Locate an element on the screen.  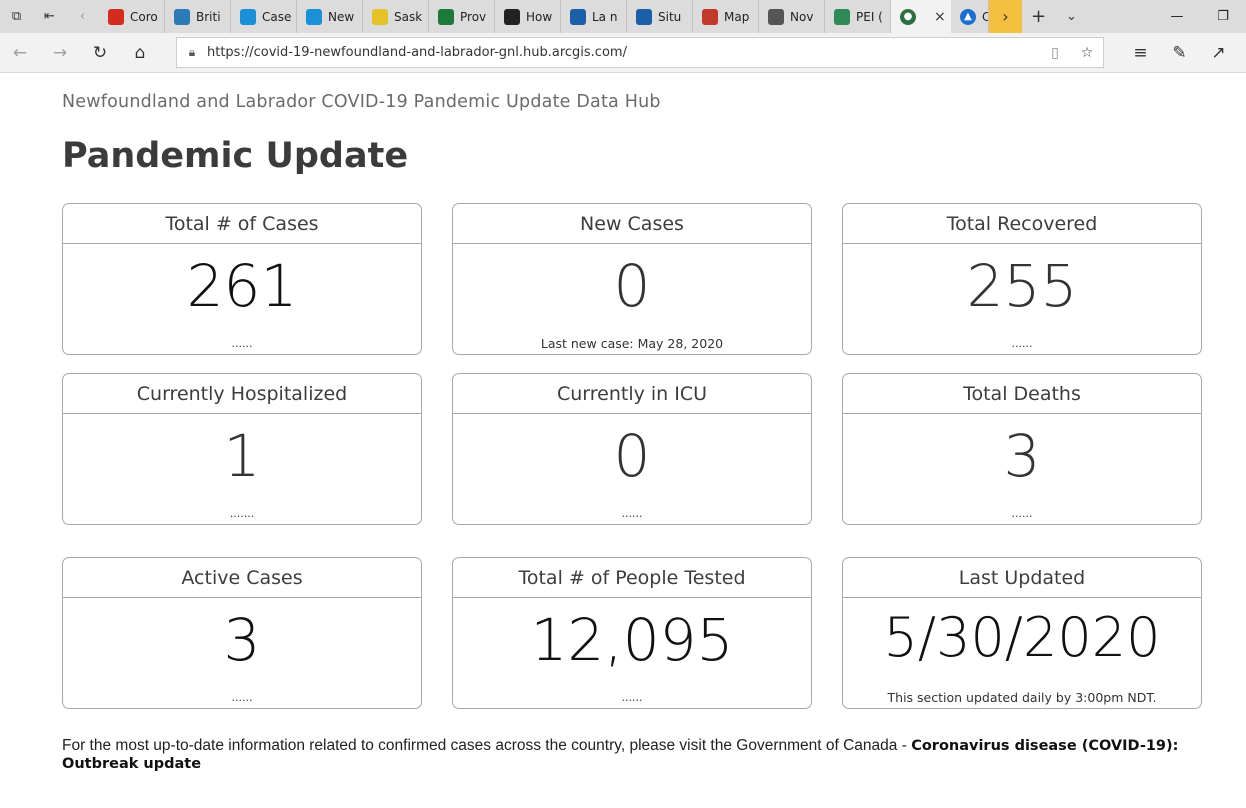
scroll-tabs-right-icon: › is located at coordinates (1005, 16).